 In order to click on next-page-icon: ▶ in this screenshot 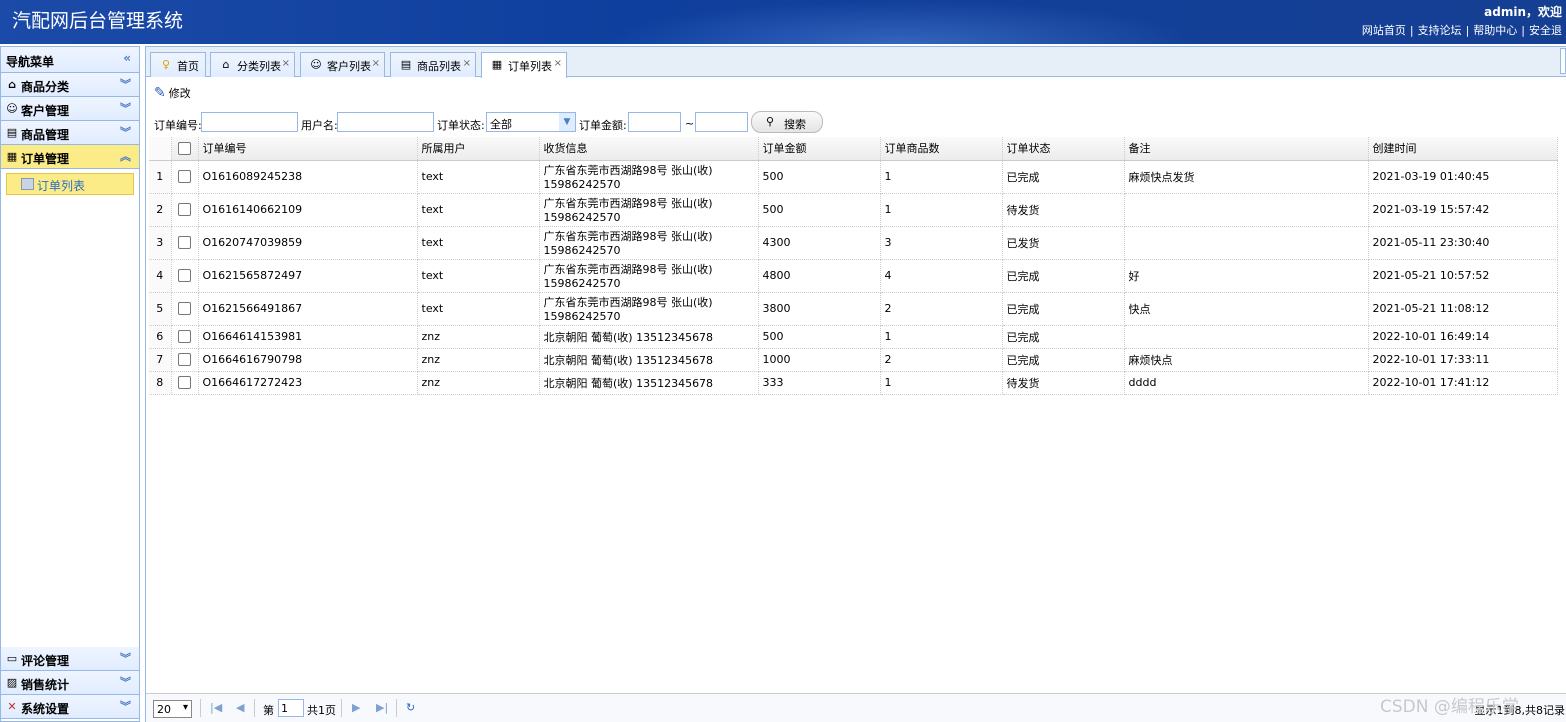, I will do `click(356, 707)`.